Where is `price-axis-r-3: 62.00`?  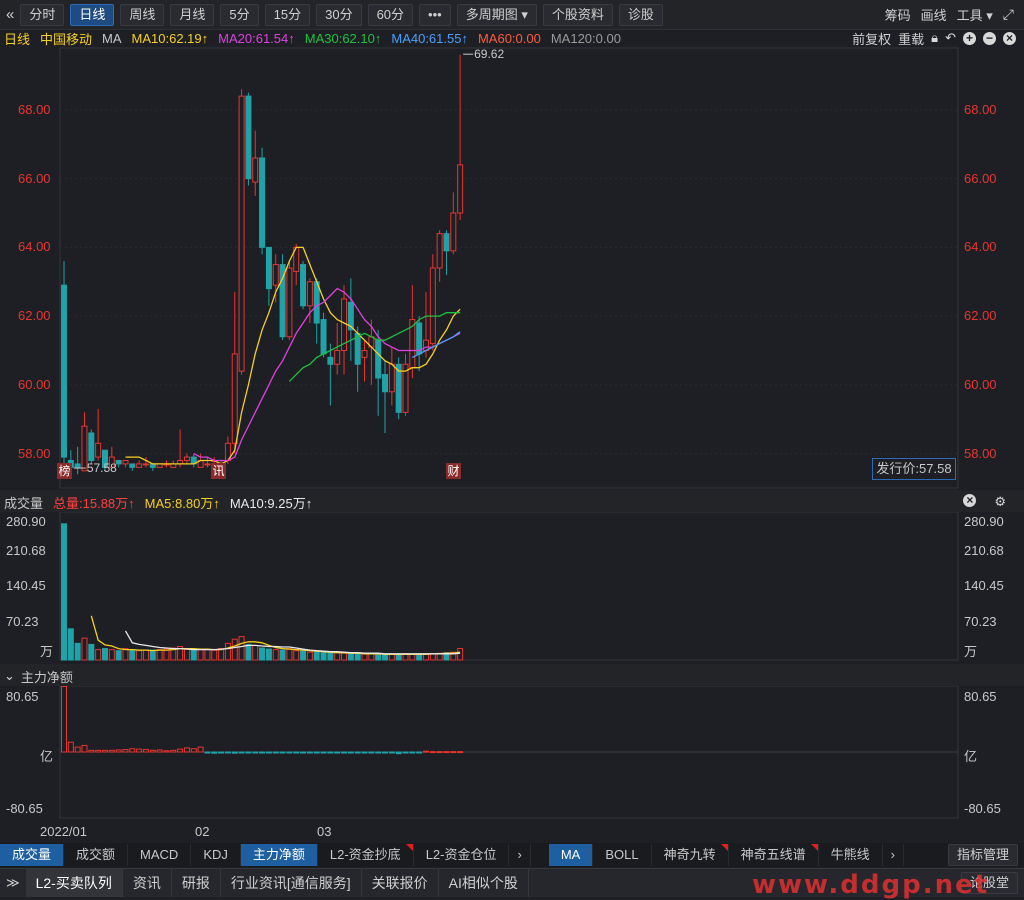 price-axis-r-3: 62.00 is located at coordinates (980, 316).